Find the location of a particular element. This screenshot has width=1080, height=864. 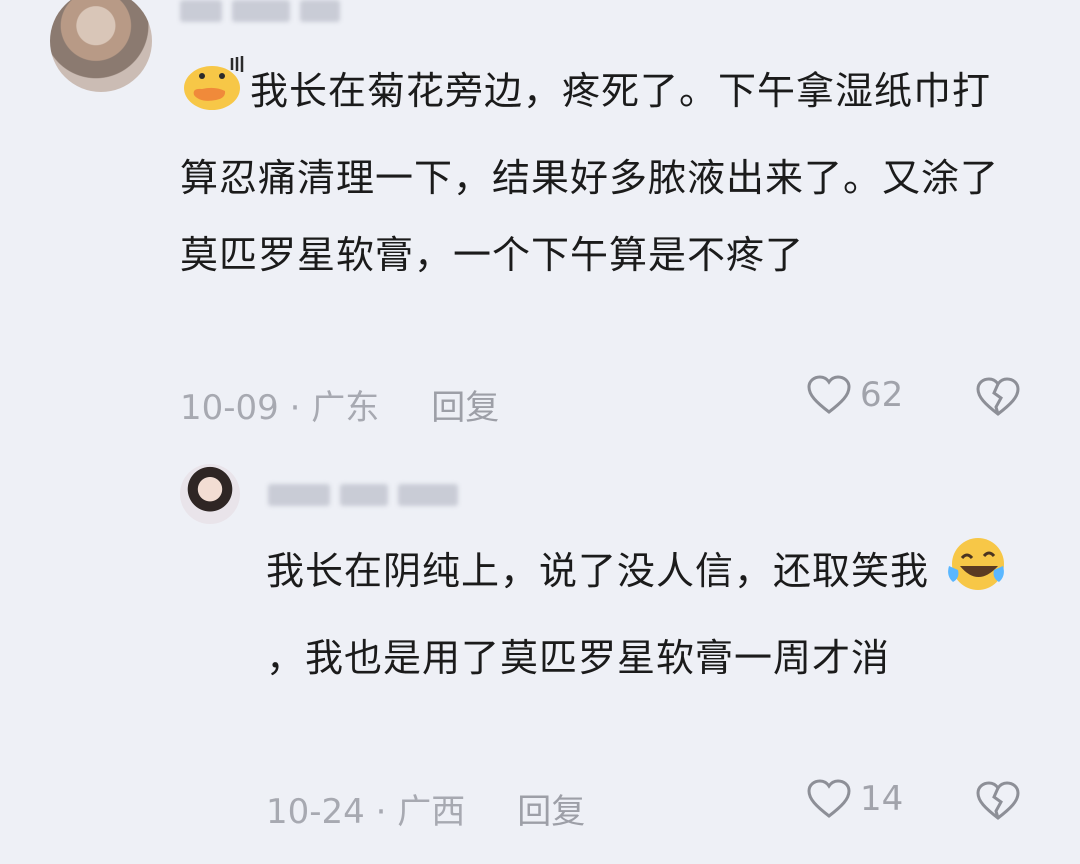

date-location: 10-24 · 广西 is located at coordinates (366, 812).